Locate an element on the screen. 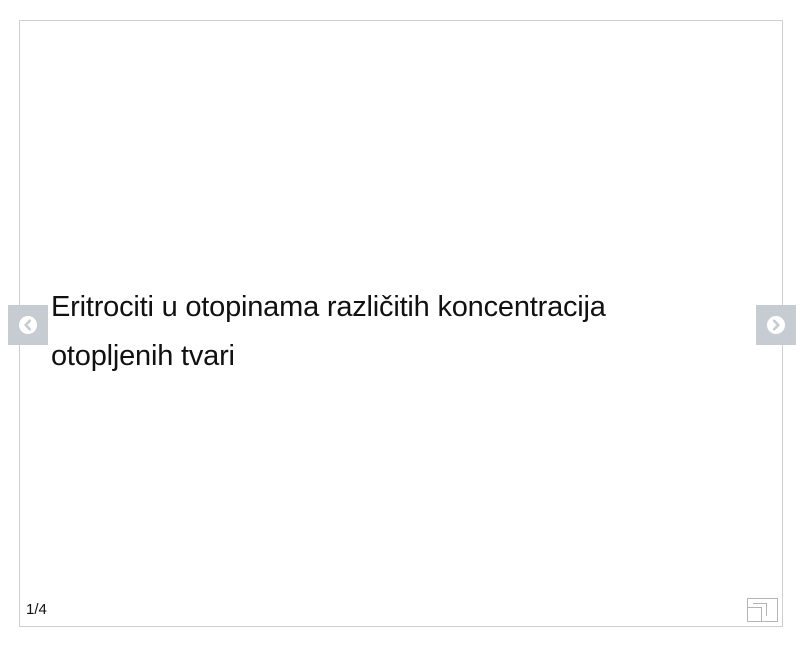 This screenshot has height=649, width=805. chevron-left-circle-icon is located at coordinates (28, 325).